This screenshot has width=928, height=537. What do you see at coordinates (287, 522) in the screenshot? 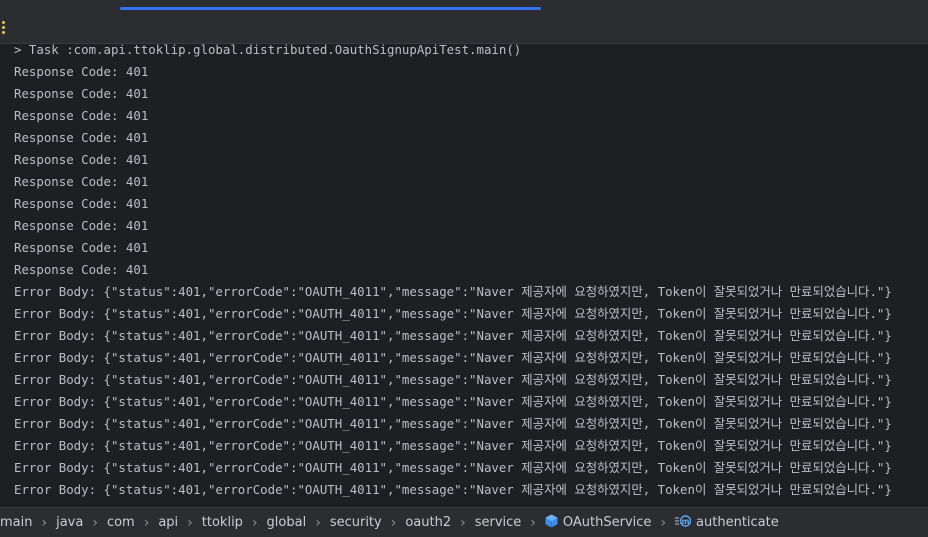
I see `breadcrumb-item-global: global` at bounding box center [287, 522].